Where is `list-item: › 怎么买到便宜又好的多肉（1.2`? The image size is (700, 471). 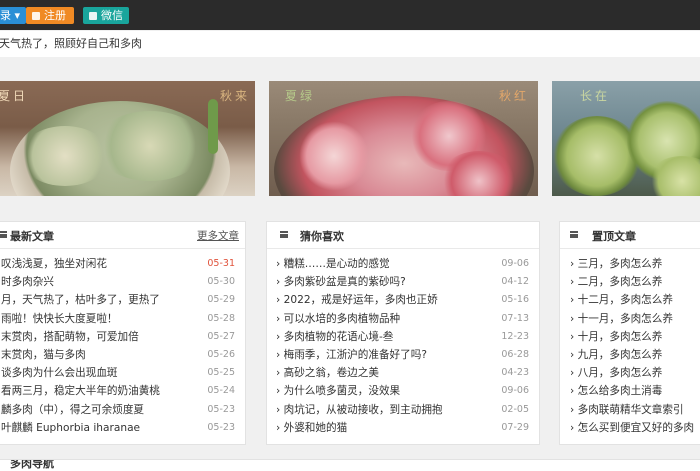
list-item: › 怎么买到便宜又好的多肉（1.2 is located at coordinates (630, 428).